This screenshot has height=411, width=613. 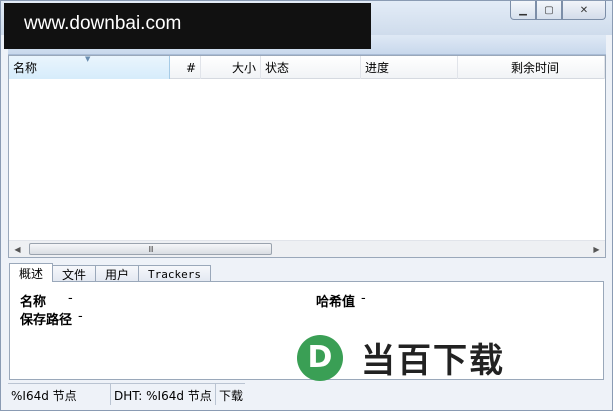 I want to click on hash-field: 哈希值 -, so click(x=341, y=300).